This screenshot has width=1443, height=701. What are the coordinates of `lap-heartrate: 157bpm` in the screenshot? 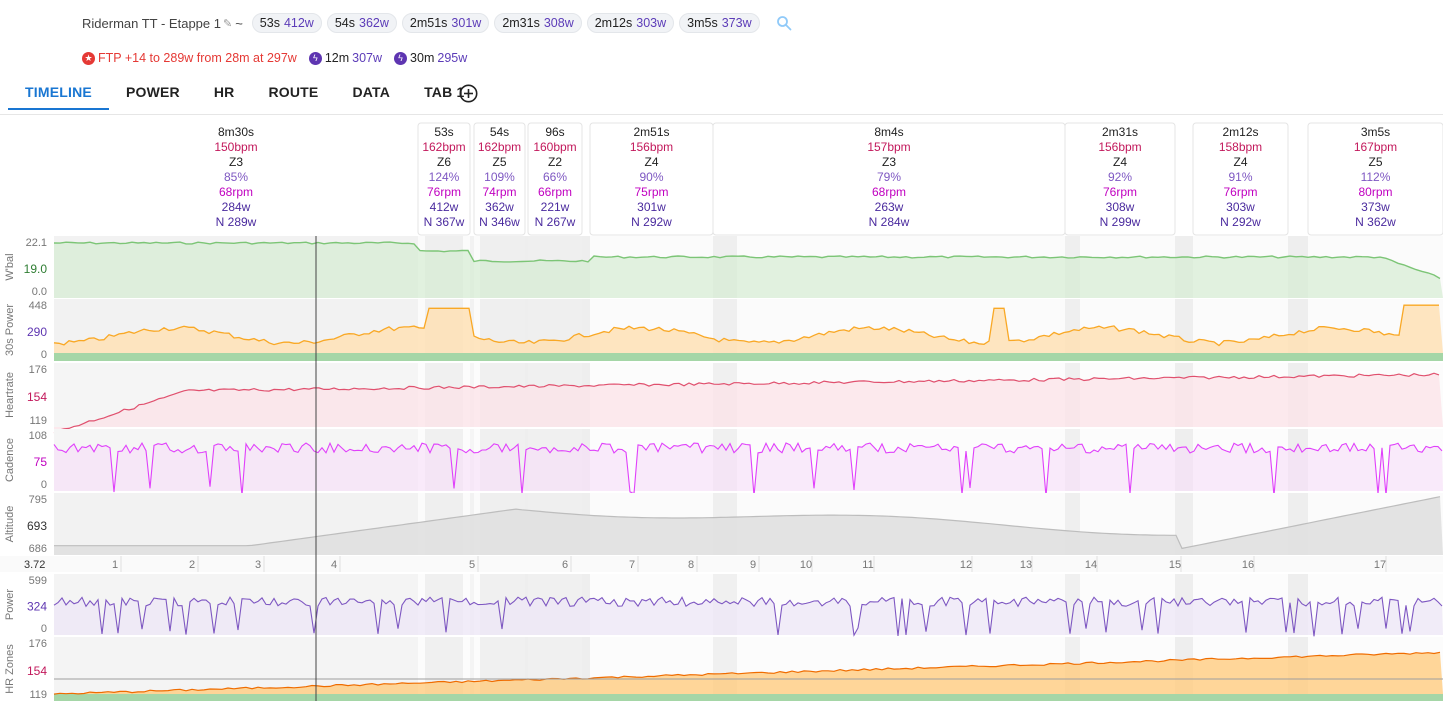 It's located at (888, 147).